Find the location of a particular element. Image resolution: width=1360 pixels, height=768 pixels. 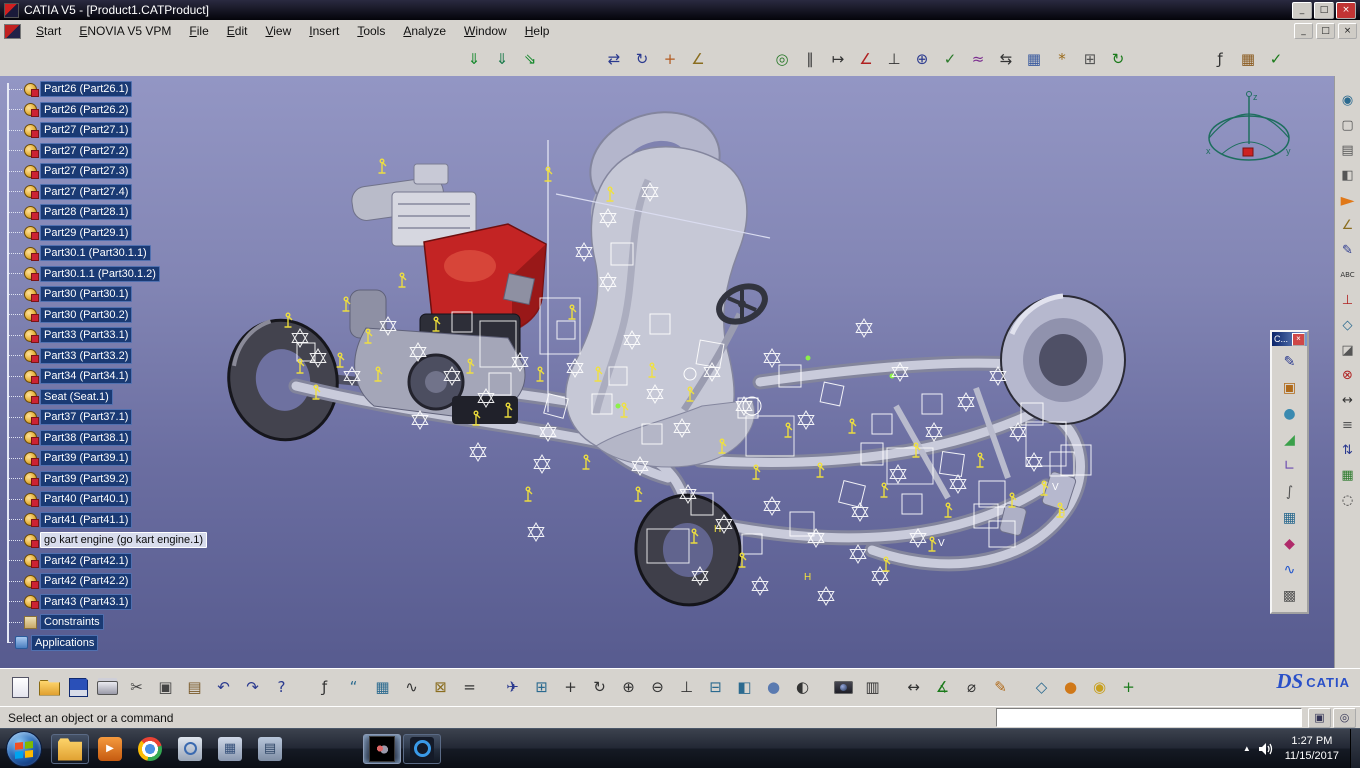

tree-item-label: Part34 (Part34.1) is located at coordinates (86, 376).